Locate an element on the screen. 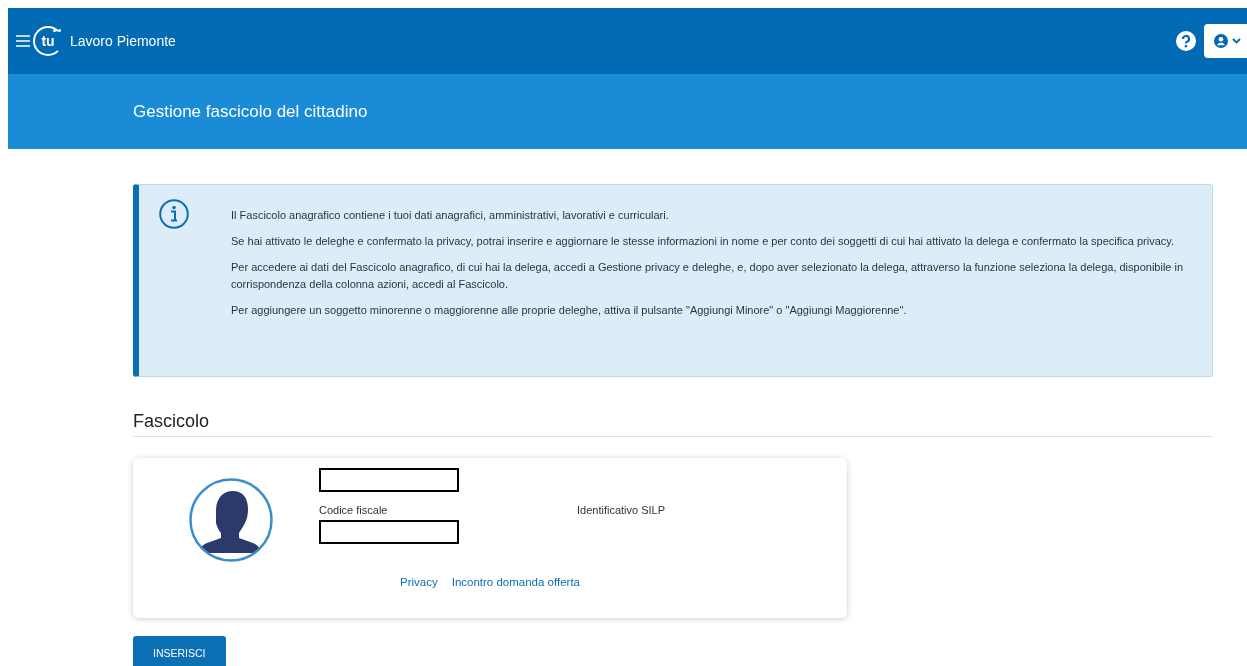 The image size is (1247, 666). field-label: Codice fiscale is located at coordinates (354, 510).